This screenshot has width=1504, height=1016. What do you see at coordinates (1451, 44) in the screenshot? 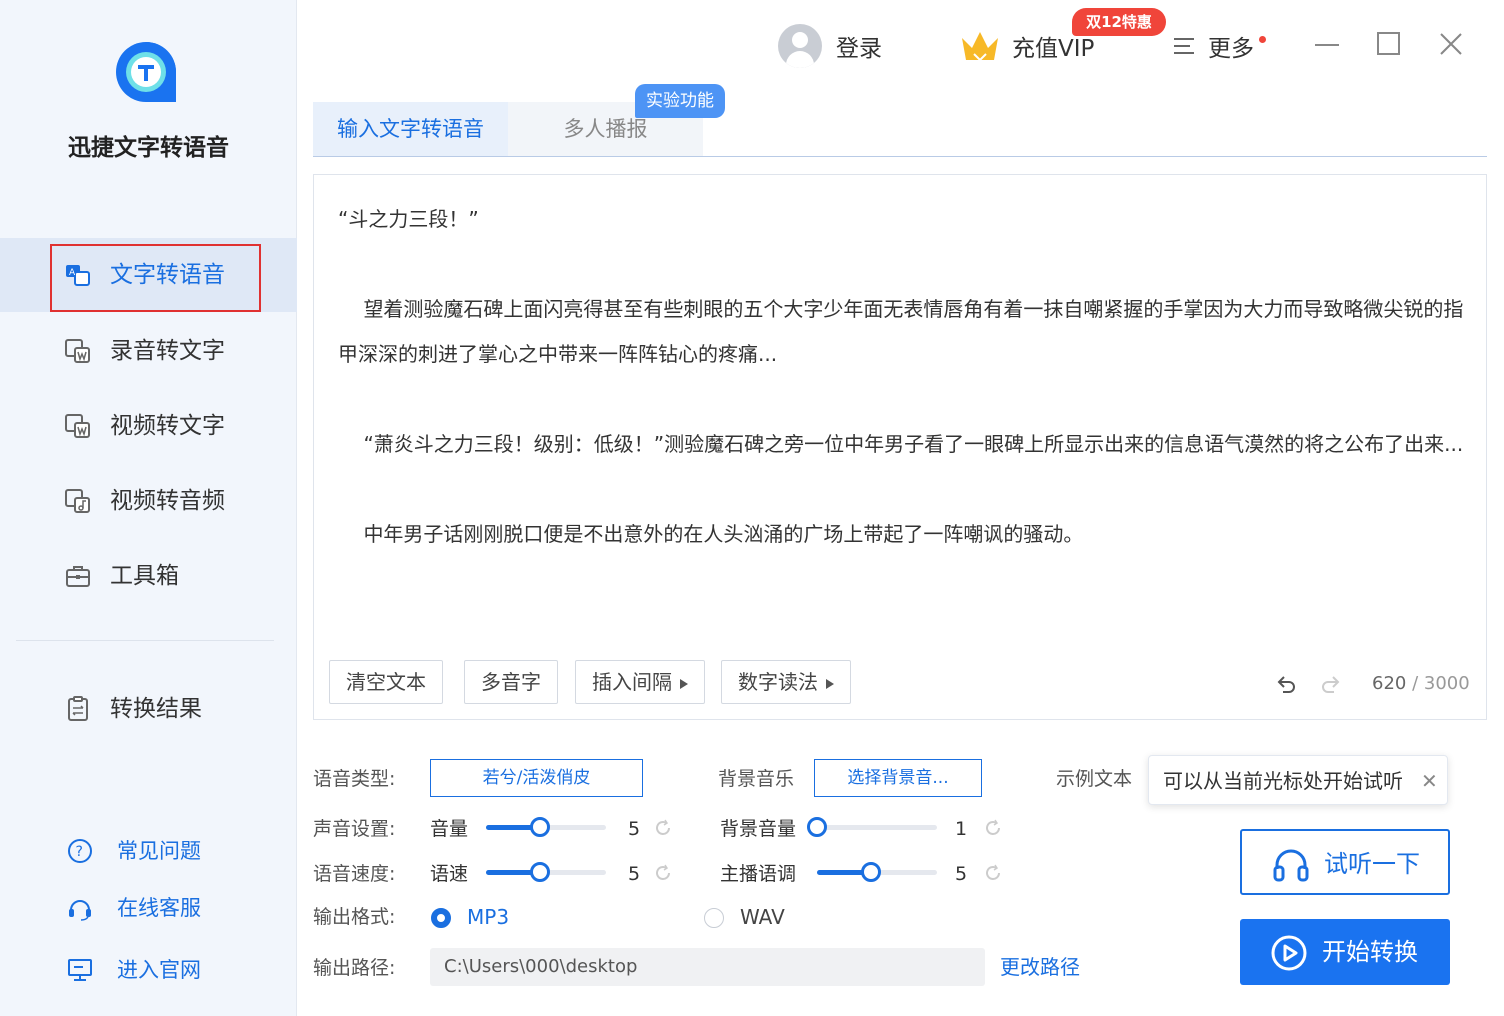
I see `close-icon` at bounding box center [1451, 44].